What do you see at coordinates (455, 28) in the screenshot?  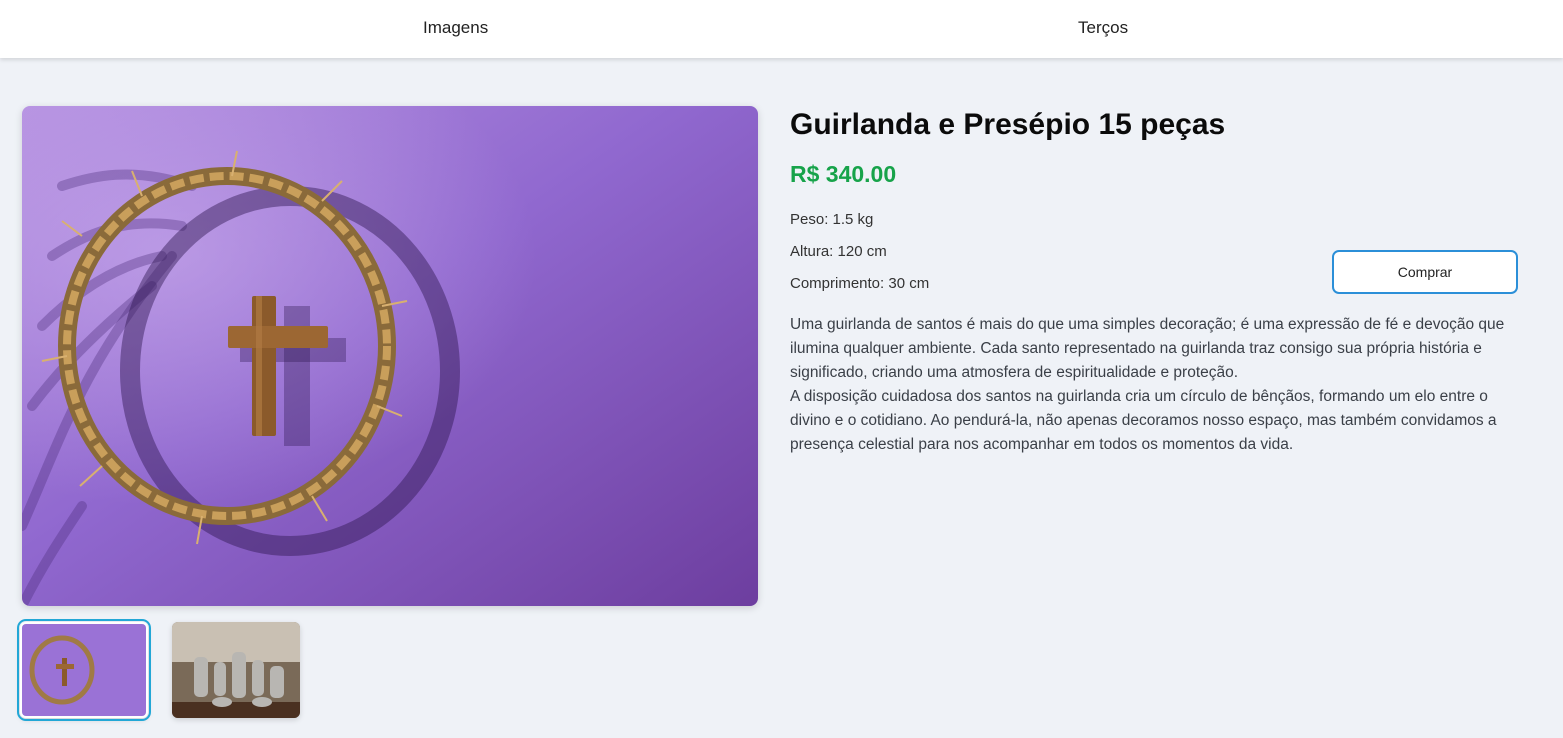 I see `nav-link-imagens: Imagens` at bounding box center [455, 28].